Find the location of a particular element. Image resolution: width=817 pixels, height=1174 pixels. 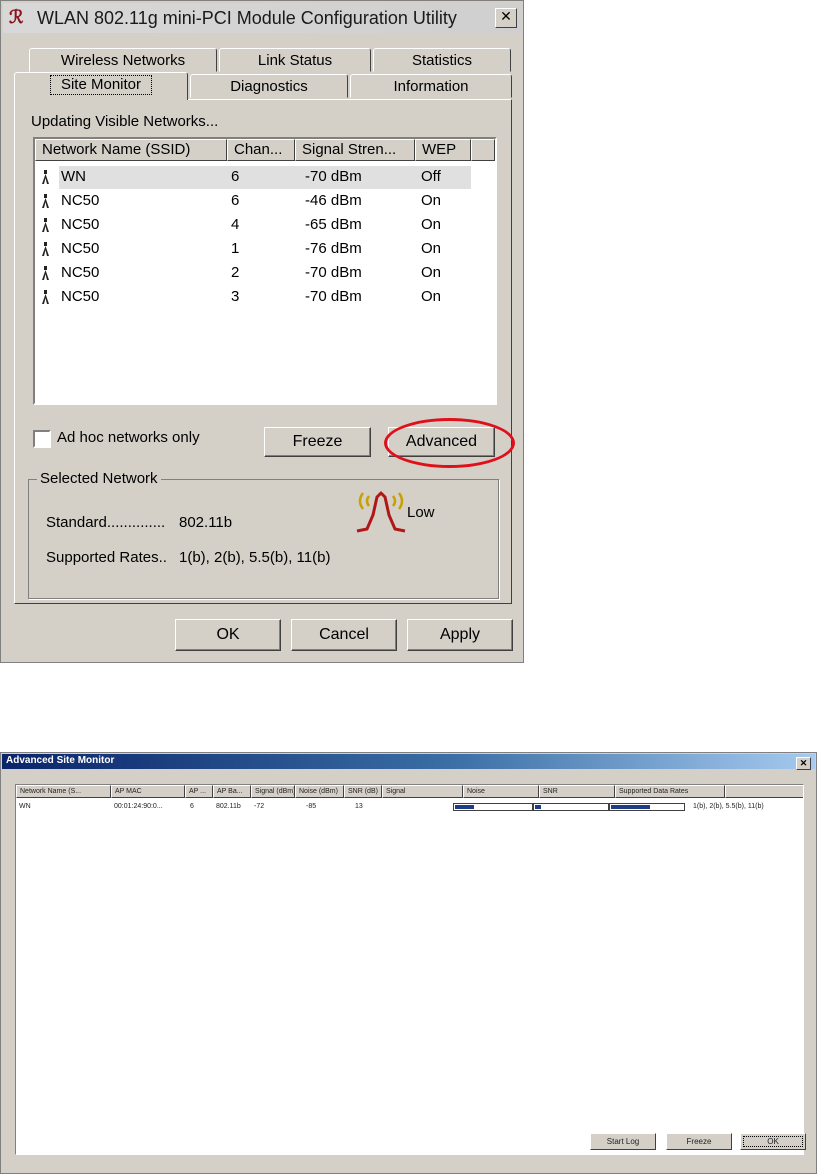

column-header-signal-bar: Signal is located at coordinates (422, 791).